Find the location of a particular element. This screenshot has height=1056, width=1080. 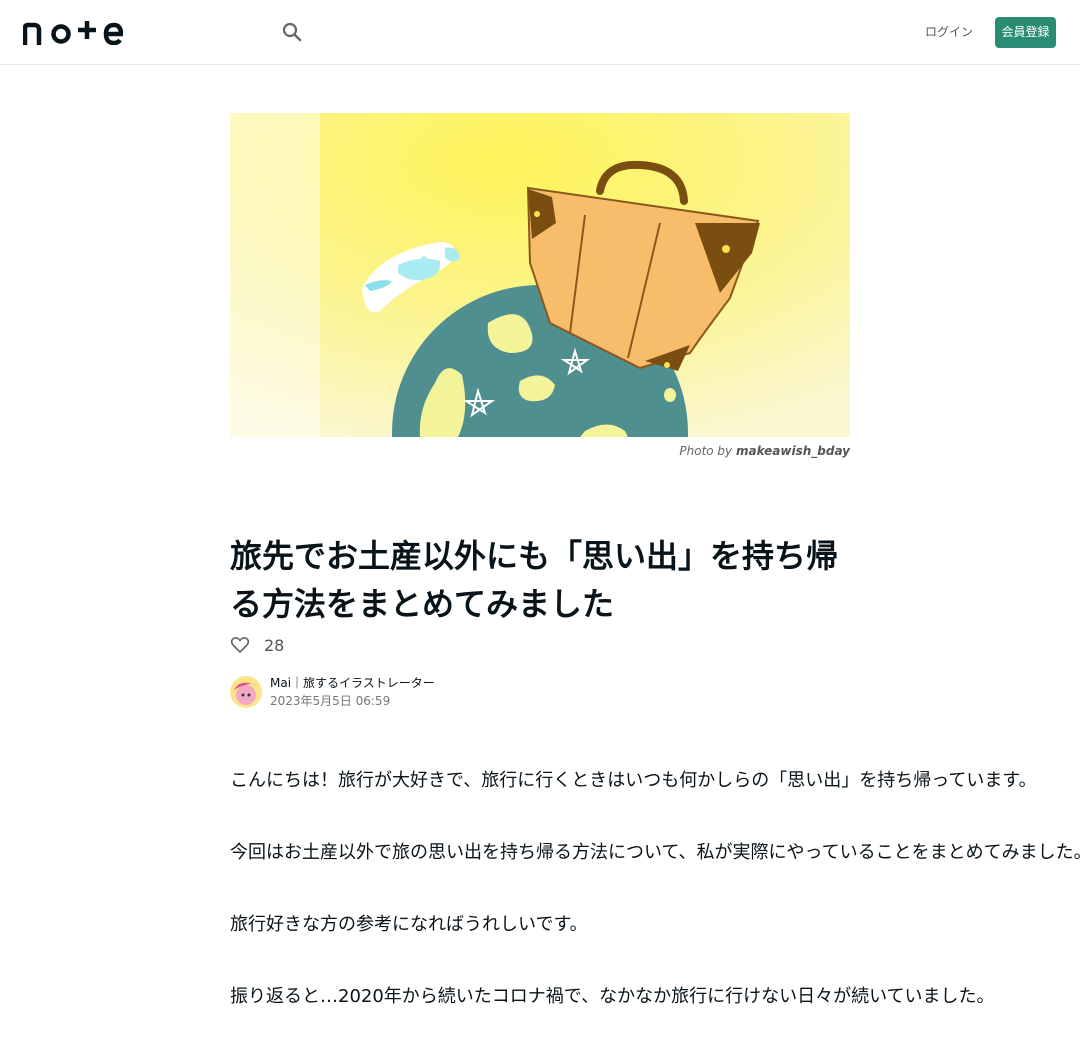

login-link: ログイン is located at coordinates (949, 32).